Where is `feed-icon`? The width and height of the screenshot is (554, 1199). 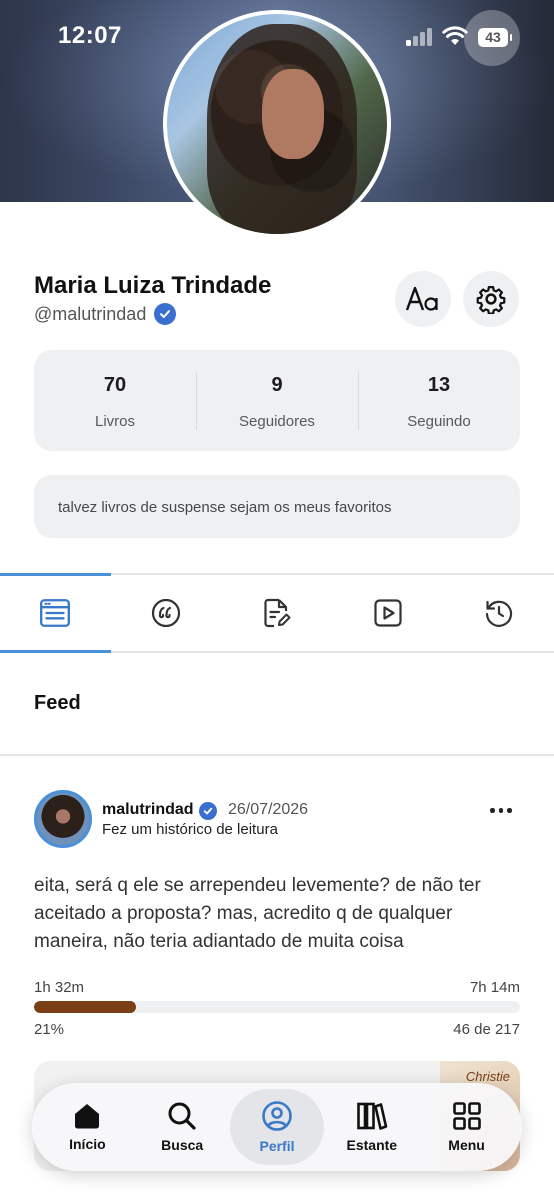 feed-icon is located at coordinates (55, 613).